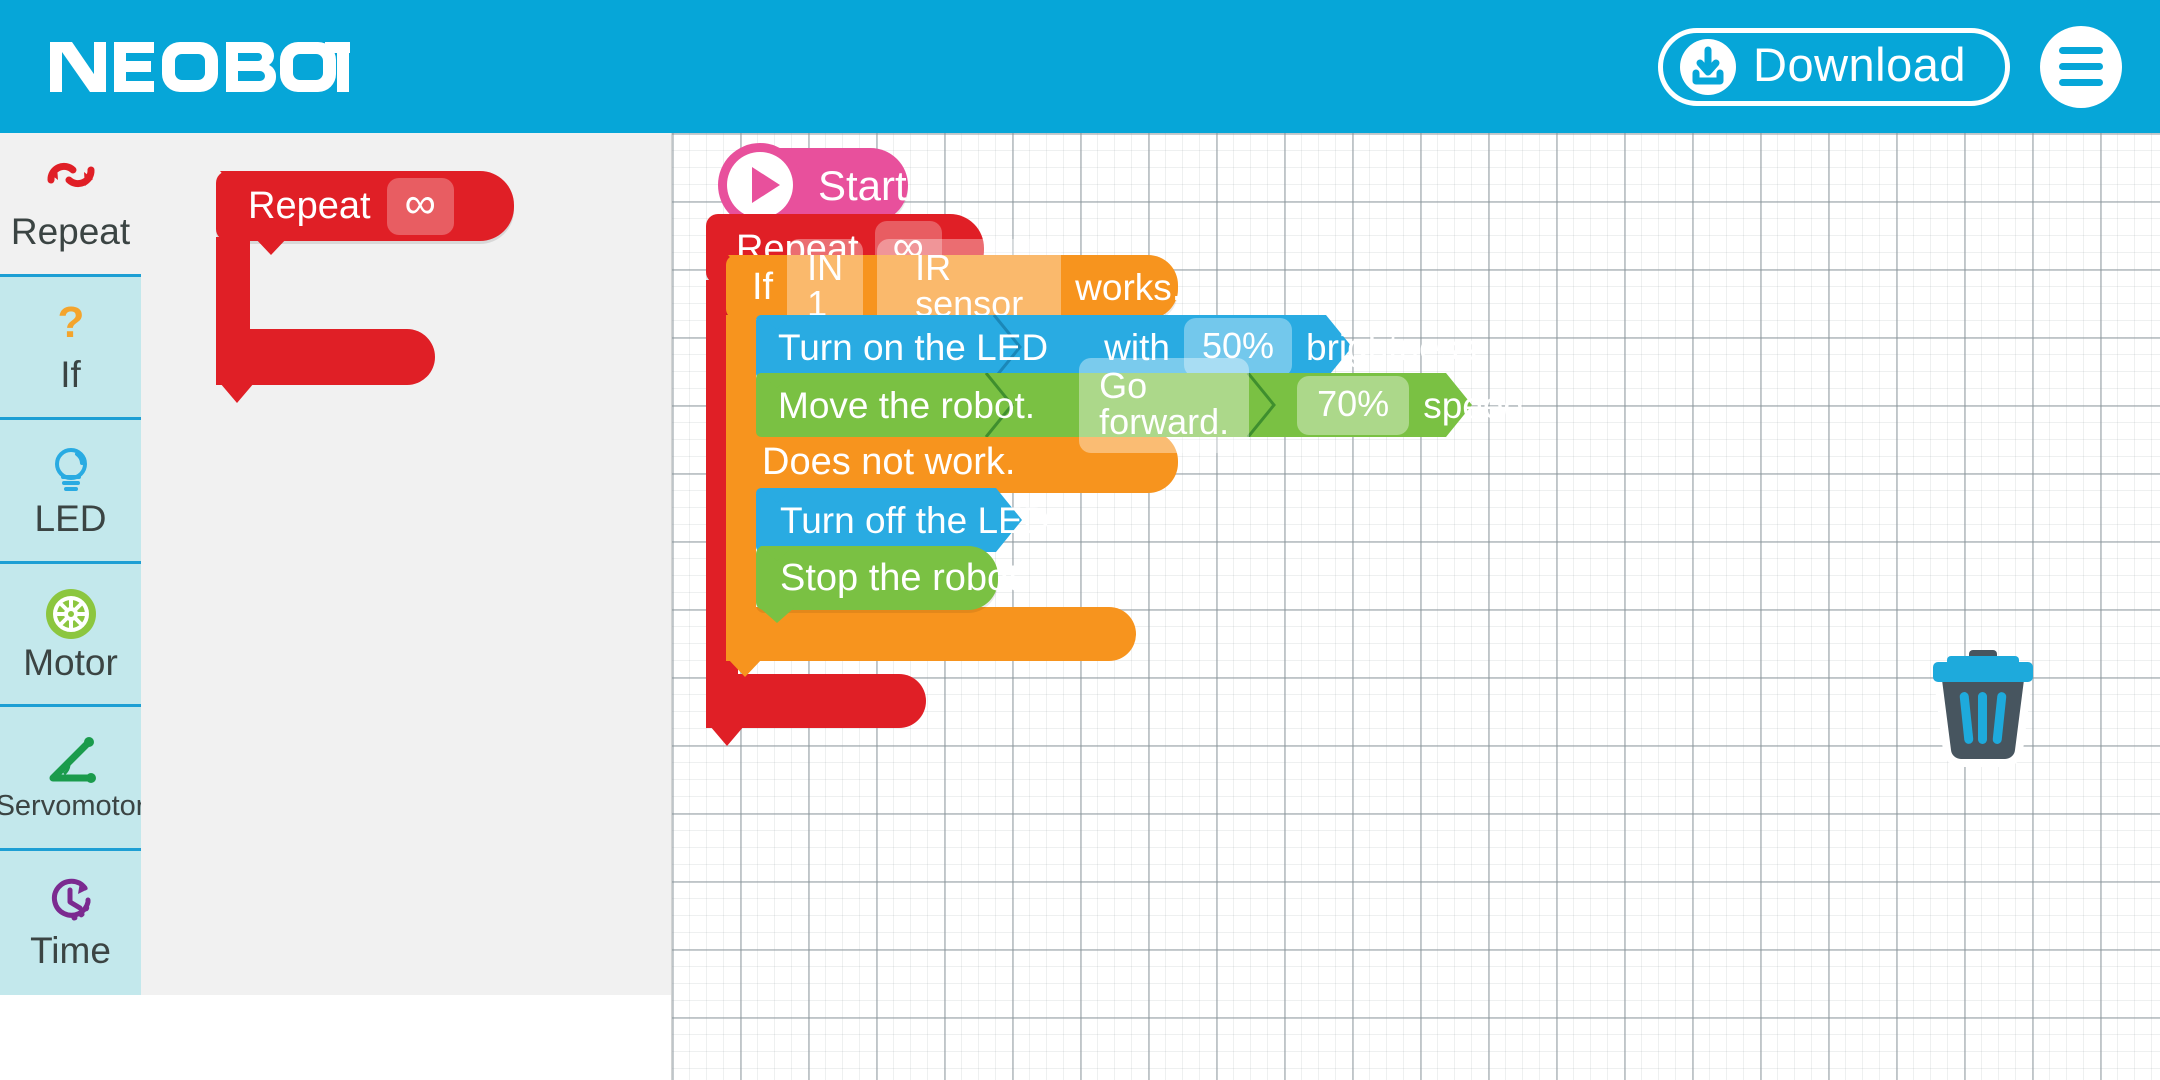 The image size is (2160, 1080). I want to click on palette-footer, so click(336, 1037).